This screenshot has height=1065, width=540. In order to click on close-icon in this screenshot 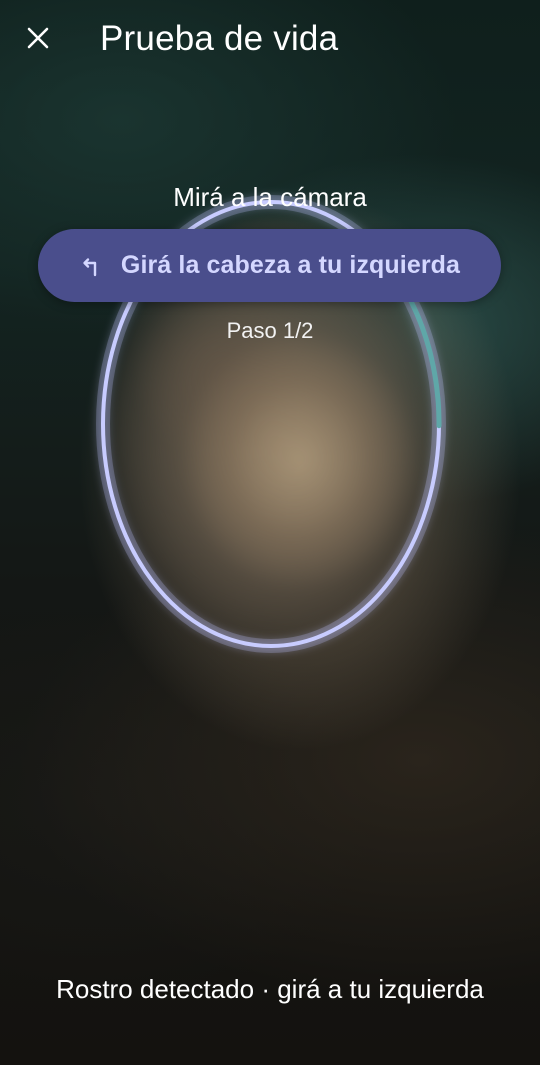, I will do `click(38, 38)`.